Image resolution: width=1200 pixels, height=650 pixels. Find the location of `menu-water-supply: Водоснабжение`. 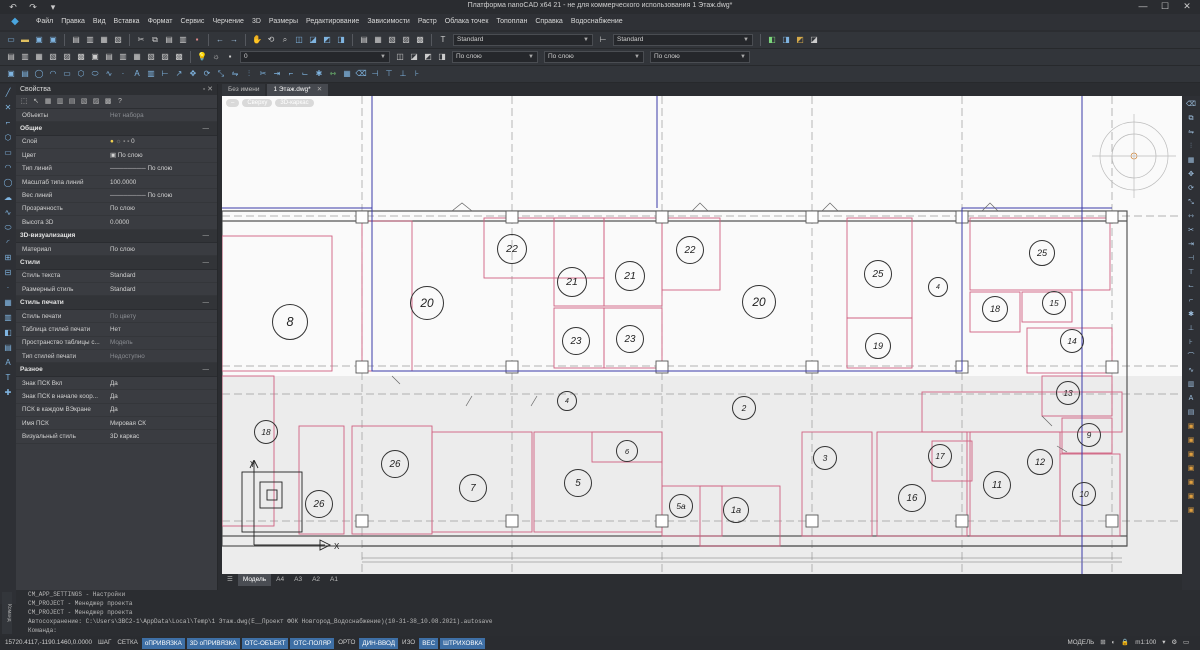

menu-water-supply: Водоснабжение is located at coordinates (597, 22).